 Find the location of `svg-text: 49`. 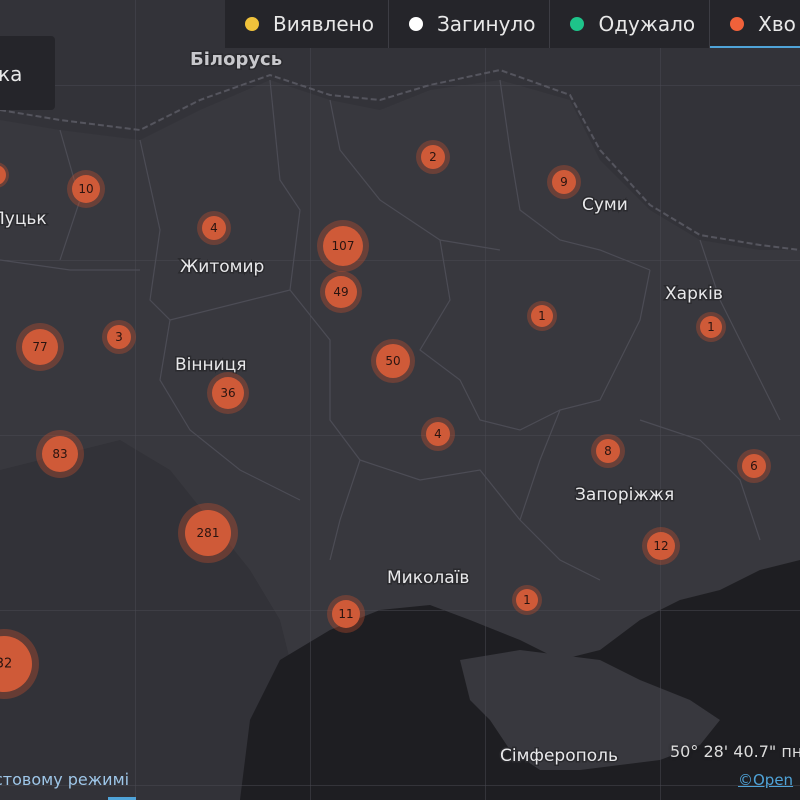

svg-text: 49 is located at coordinates (340, 292).